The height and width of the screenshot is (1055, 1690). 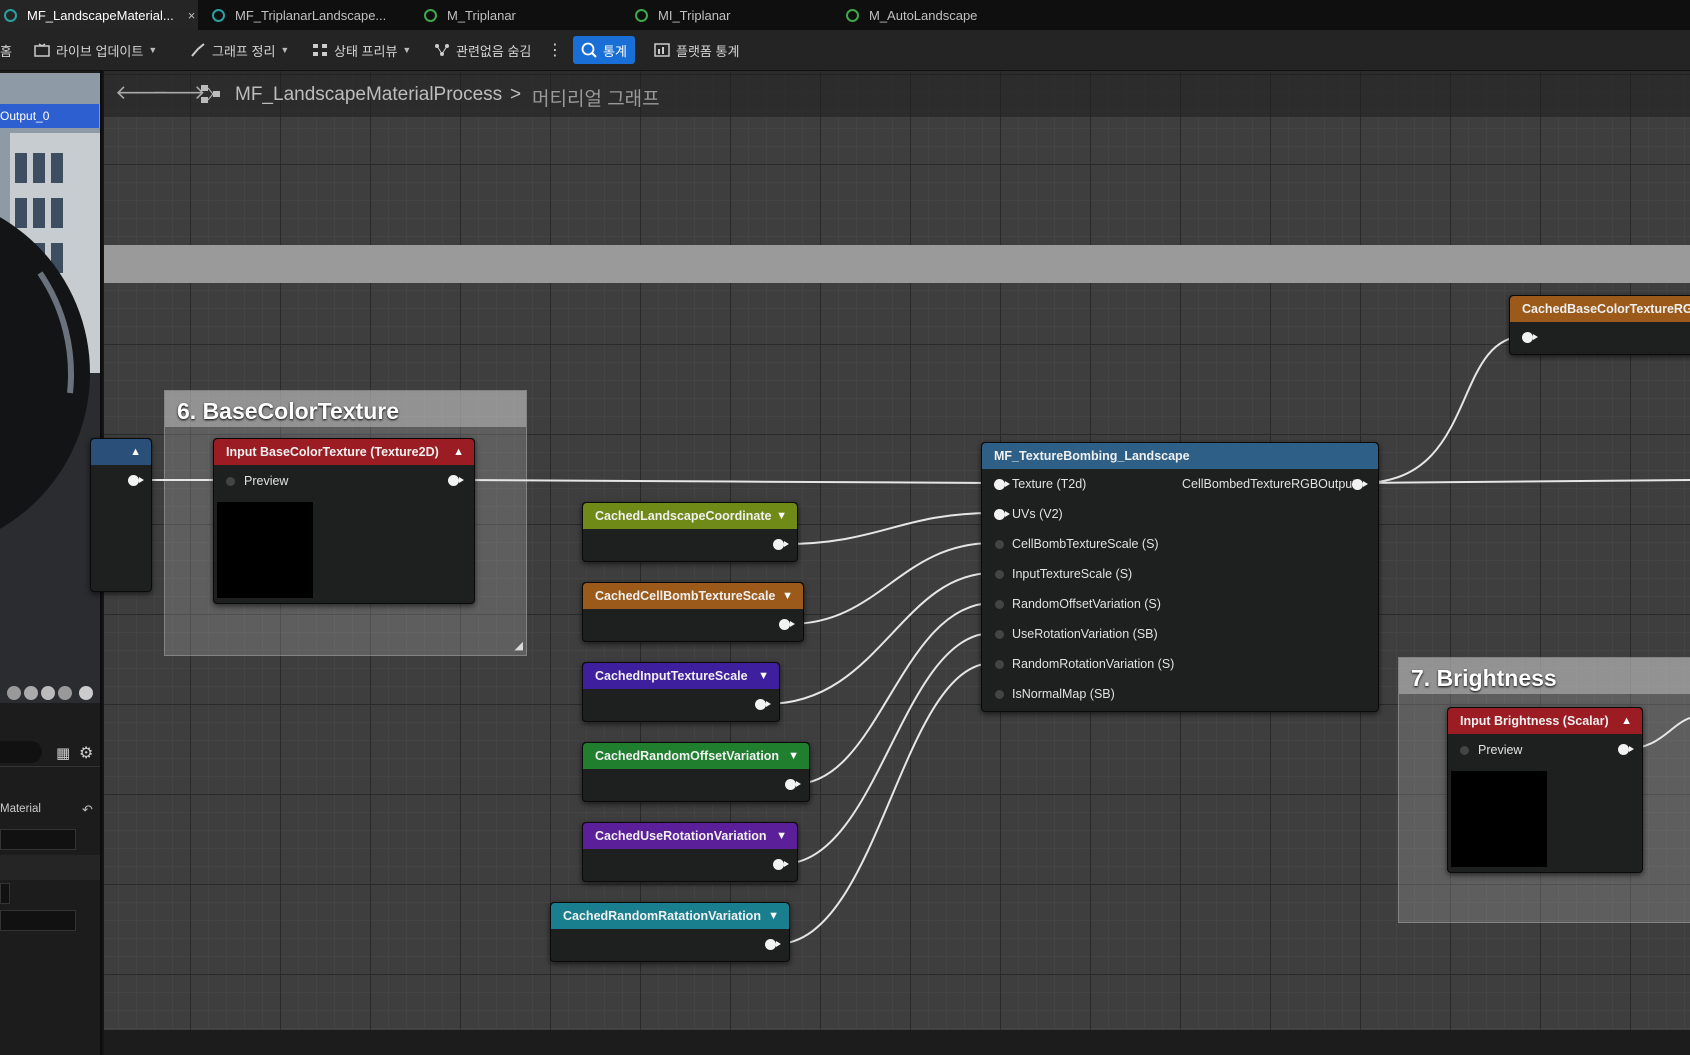 I want to click on node-cached-cellbomb-scale: CachedCellBombTextureScale ▼, so click(x=693, y=612).